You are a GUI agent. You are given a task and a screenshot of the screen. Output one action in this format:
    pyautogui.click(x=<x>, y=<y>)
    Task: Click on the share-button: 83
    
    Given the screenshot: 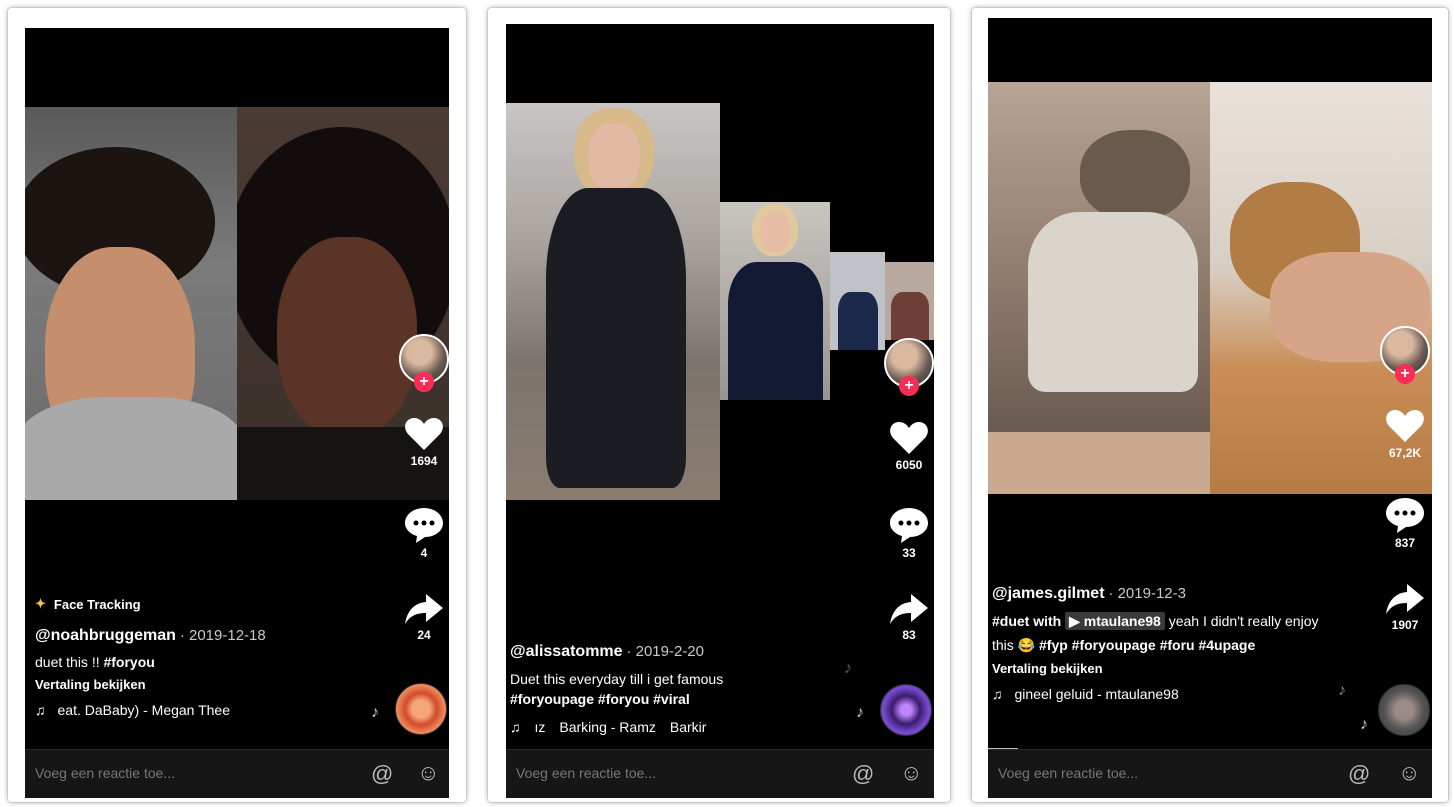 What is the action you would take?
    pyautogui.click(x=909, y=617)
    